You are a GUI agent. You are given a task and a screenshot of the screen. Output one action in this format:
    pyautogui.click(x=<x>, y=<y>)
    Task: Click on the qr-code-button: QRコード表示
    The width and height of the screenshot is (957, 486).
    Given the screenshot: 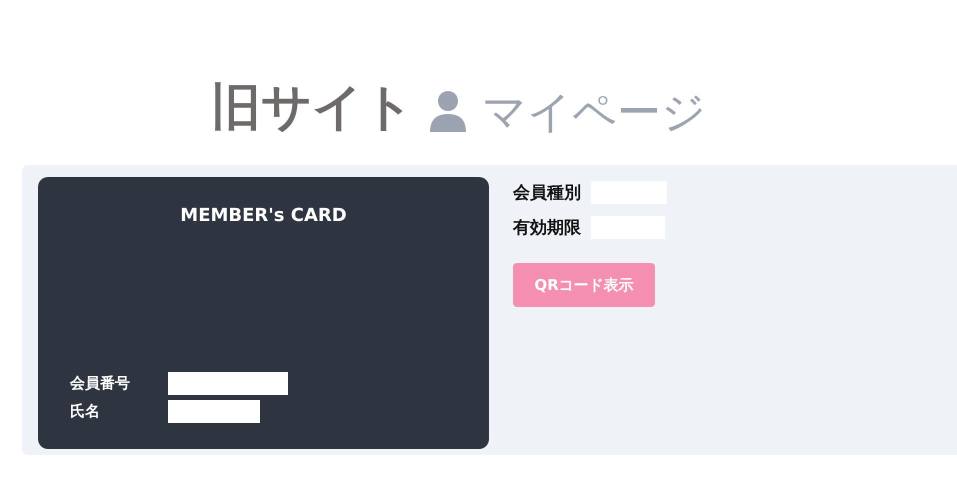 What is the action you would take?
    pyautogui.click(x=584, y=285)
    